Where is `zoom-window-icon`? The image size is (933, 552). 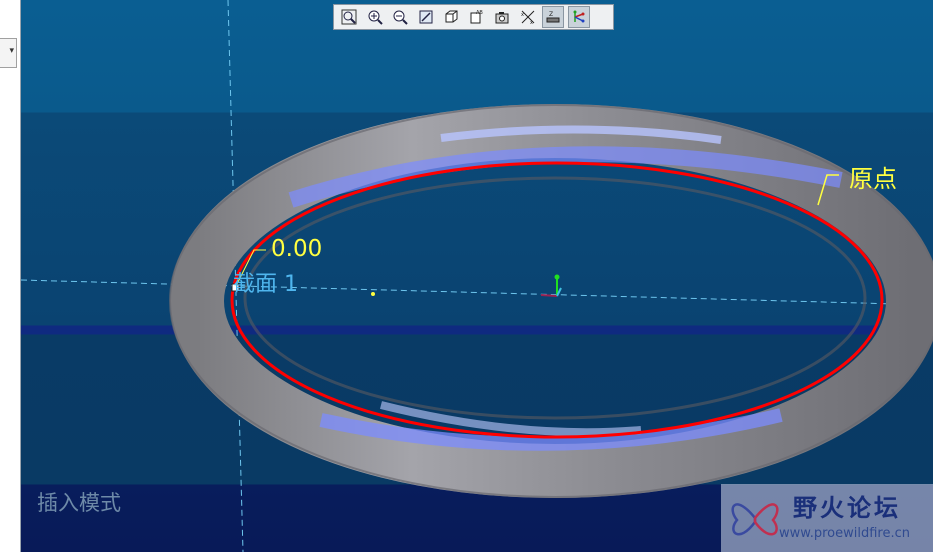
zoom-window-icon is located at coordinates (349, 17).